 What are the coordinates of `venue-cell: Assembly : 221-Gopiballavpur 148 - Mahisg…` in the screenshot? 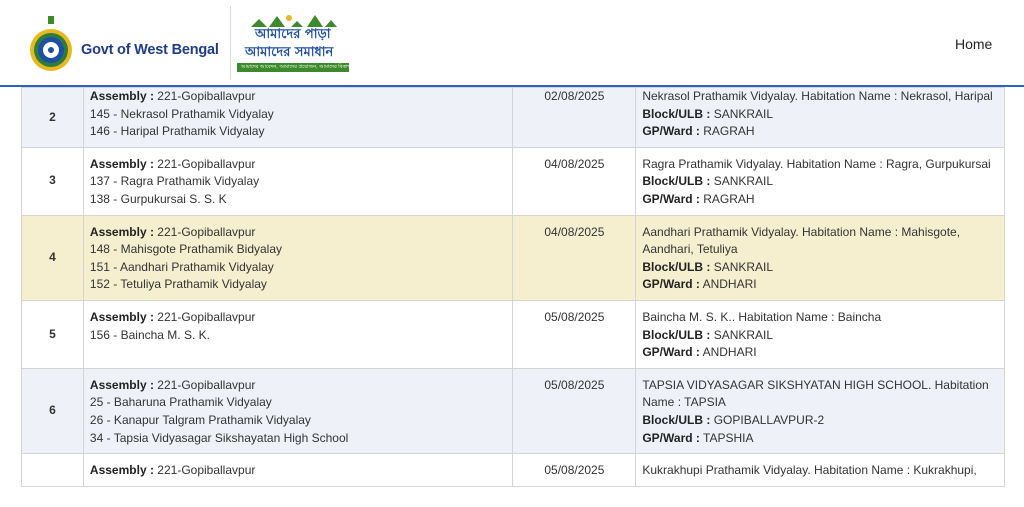 It's located at (298, 257).